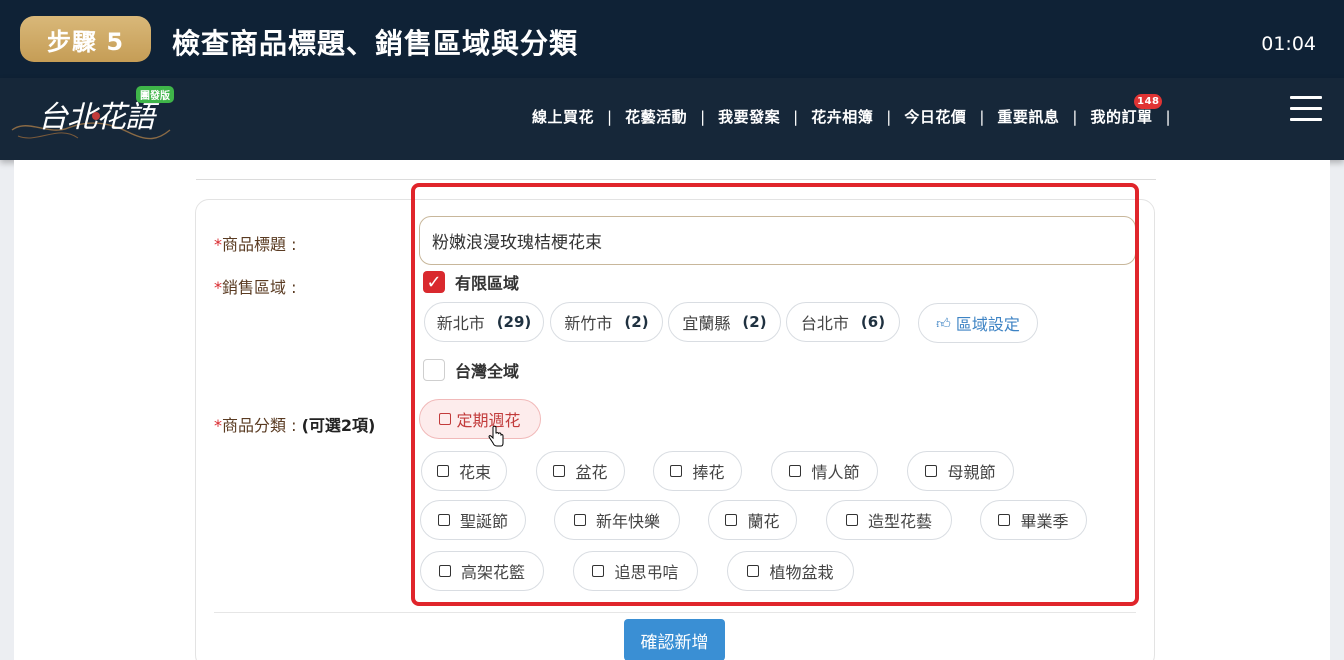  Describe the element at coordinates (1288, 44) in the screenshot. I see `step-timer: 01:04` at that location.